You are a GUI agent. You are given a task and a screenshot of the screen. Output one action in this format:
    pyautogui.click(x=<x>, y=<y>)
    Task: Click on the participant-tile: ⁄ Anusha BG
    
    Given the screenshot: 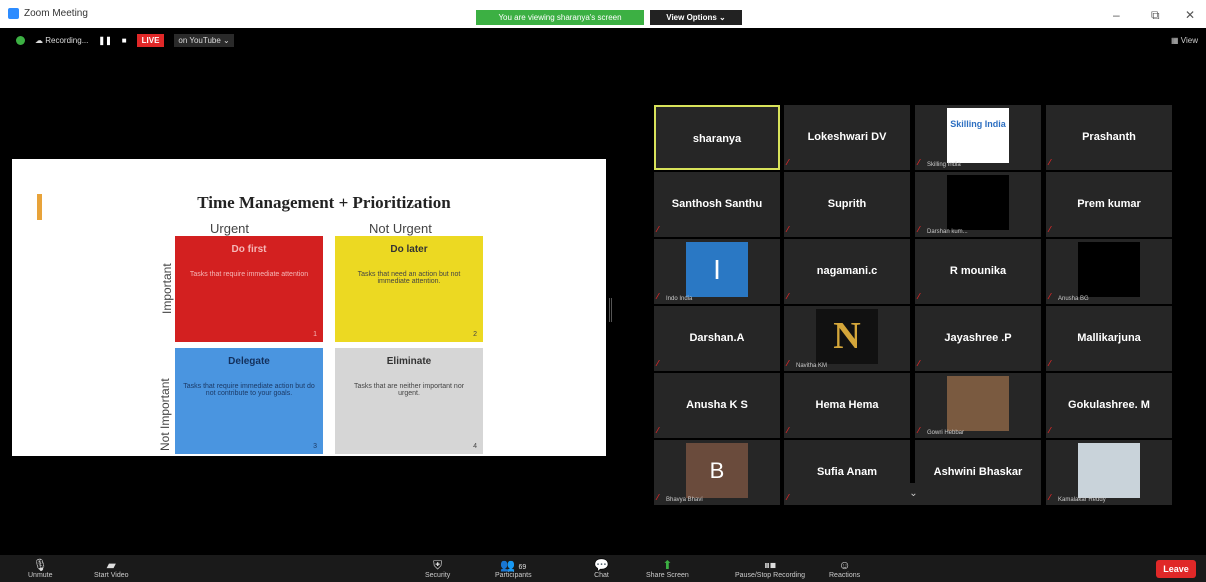 What is the action you would take?
    pyautogui.click(x=1109, y=271)
    